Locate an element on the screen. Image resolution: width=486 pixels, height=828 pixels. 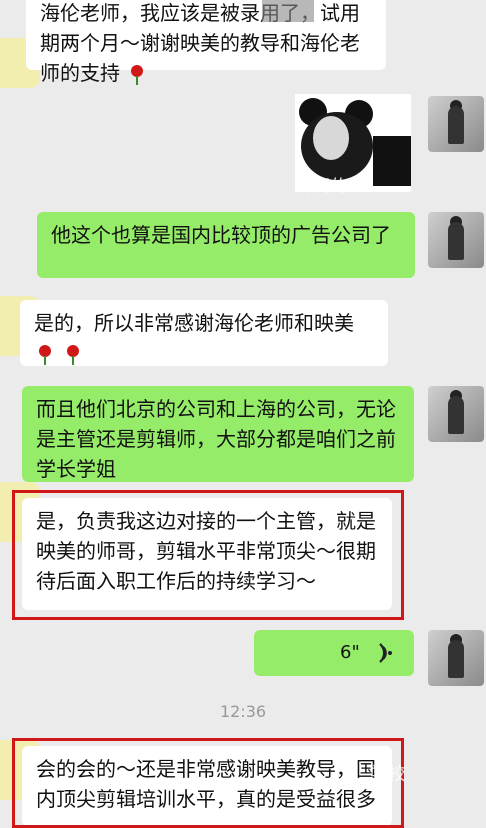
message-bubble-incoming: 是的，所以非常感谢海伦老师和映美 is located at coordinates (204, 333).